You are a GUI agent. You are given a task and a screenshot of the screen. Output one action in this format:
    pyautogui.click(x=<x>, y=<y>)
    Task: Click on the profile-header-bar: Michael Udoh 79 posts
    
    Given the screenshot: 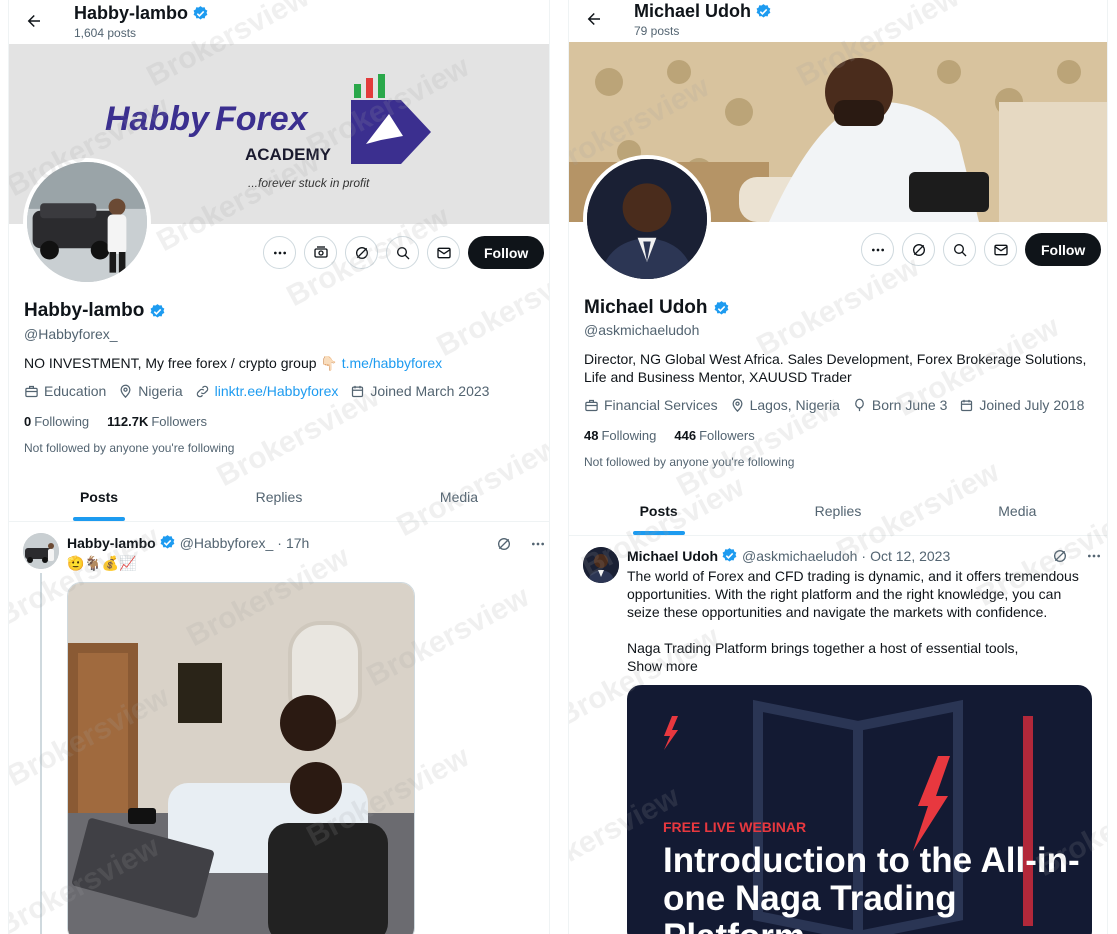 What is the action you would take?
    pyautogui.click(x=838, y=22)
    